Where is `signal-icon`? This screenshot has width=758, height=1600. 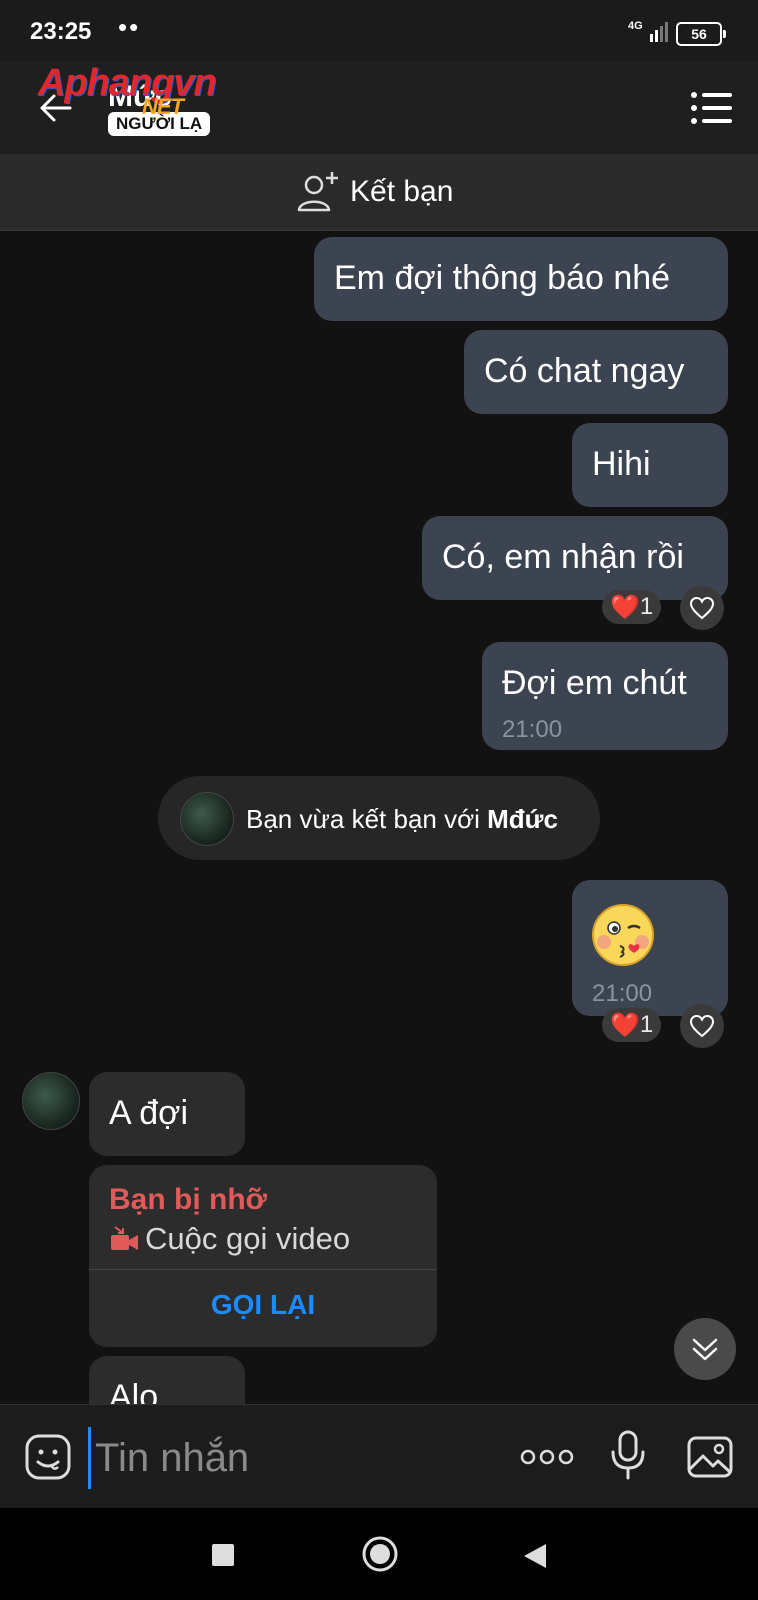
signal-icon is located at coordinates (659, 32).